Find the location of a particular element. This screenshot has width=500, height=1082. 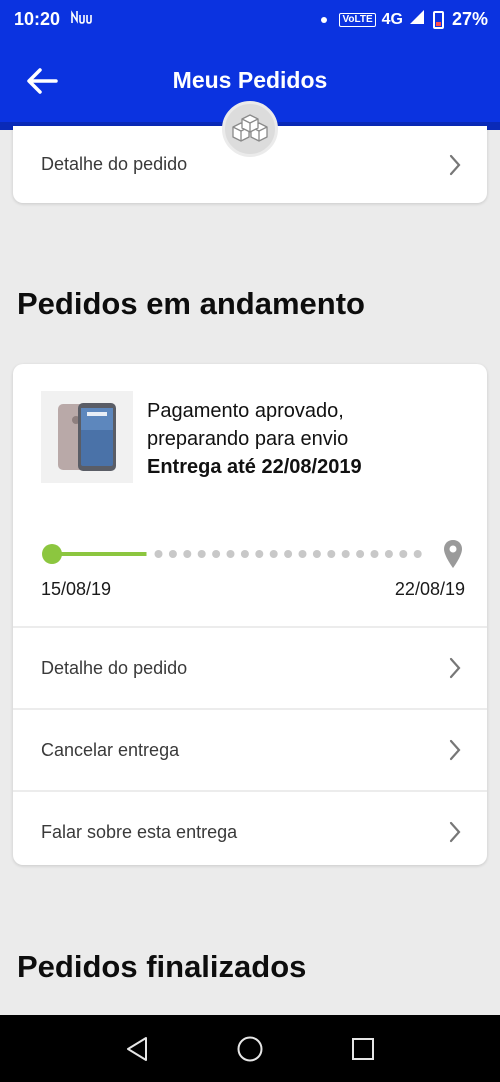

location-pin-icon is located at coordinates (453, 554).